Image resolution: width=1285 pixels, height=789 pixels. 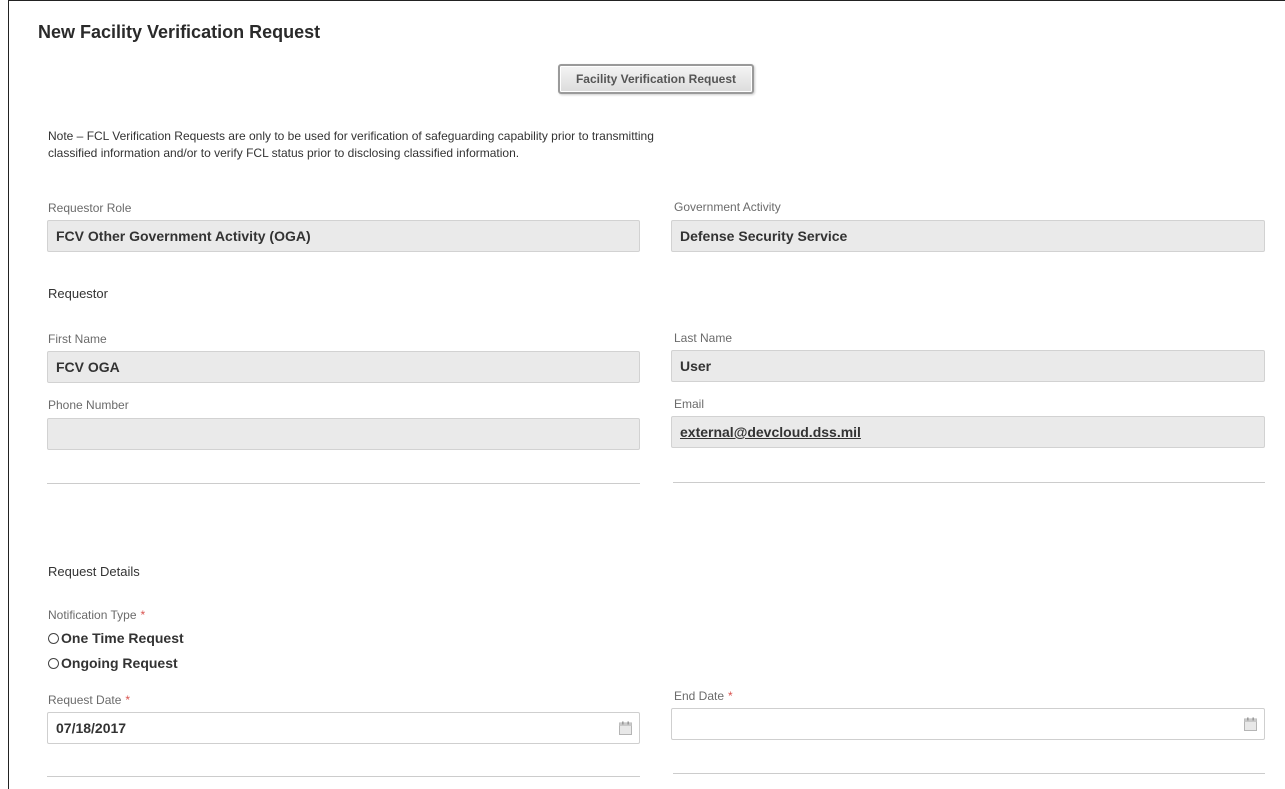 I want to click on end-date-label: End Date *, so click(x=703, y=696).